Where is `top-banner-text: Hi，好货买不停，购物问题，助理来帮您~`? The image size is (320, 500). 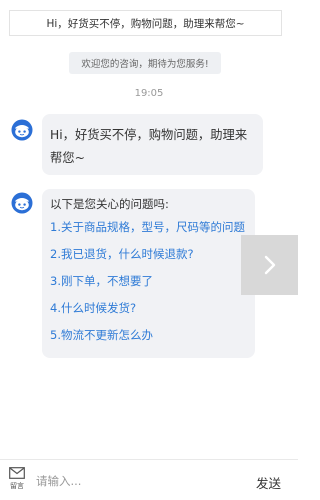
top-banner-text: Hi，好货买不停，购物问题，助理来帮您~ is located at coordinates (145, 23).